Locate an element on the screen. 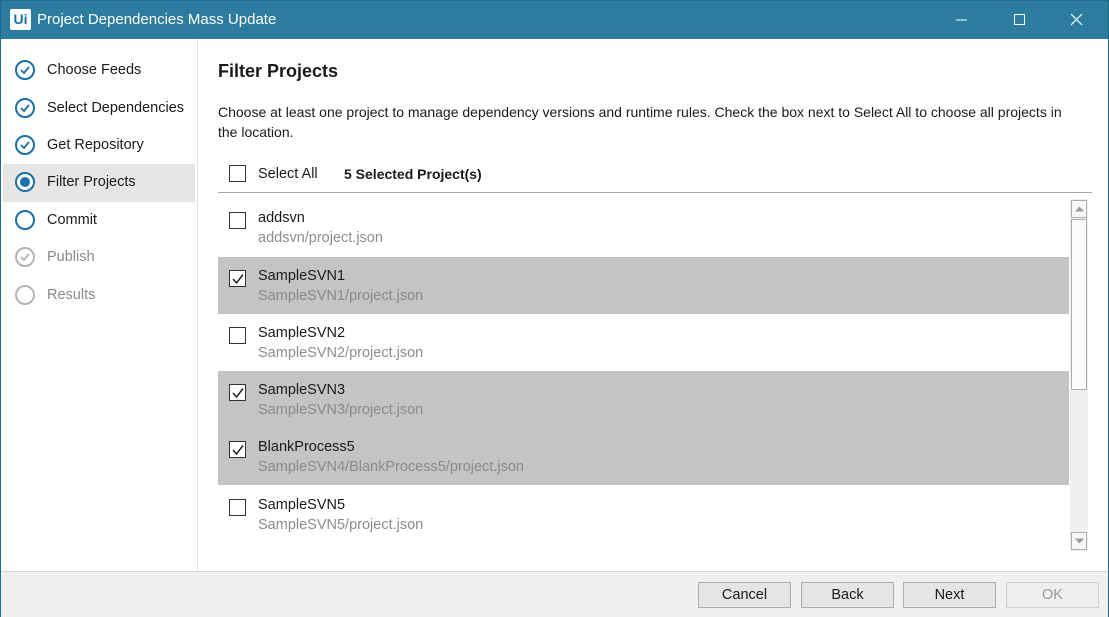 The height and width of the screenshot is (617, 1109). close-icon is located at coordinates (1077, 20).